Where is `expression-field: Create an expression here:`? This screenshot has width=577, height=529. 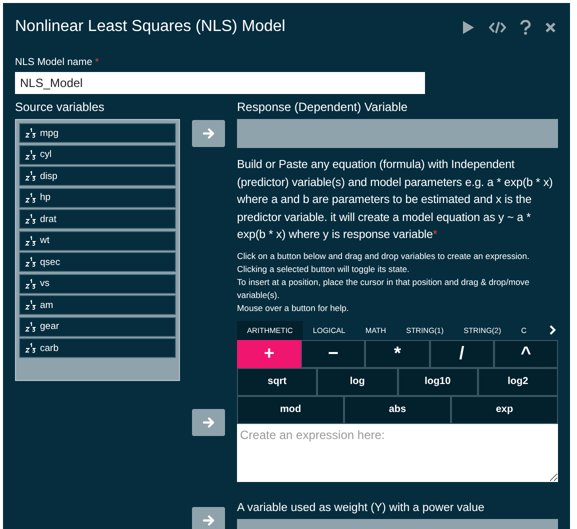 expression-field: Create an expression here: is located at coordinates (397, 453).